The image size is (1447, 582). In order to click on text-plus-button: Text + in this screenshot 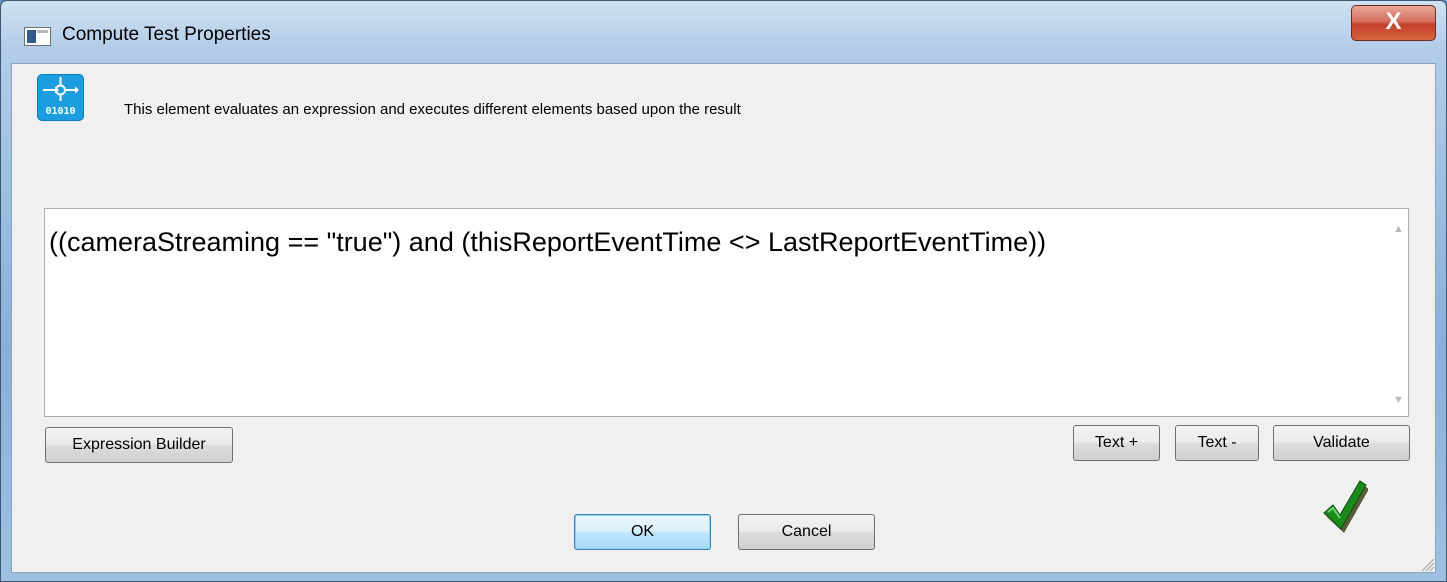, I will do `click(1116, 443)`.